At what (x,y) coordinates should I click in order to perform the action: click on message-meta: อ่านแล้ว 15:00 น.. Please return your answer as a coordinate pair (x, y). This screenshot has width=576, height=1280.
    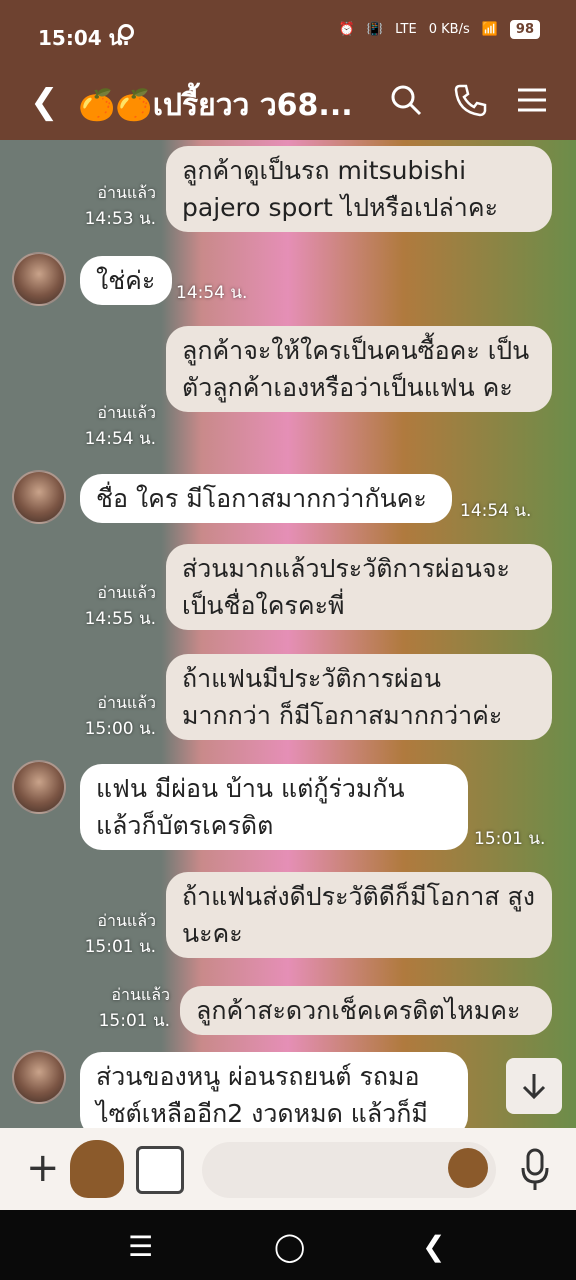
    Looking at the image, I should click on (113, 716).